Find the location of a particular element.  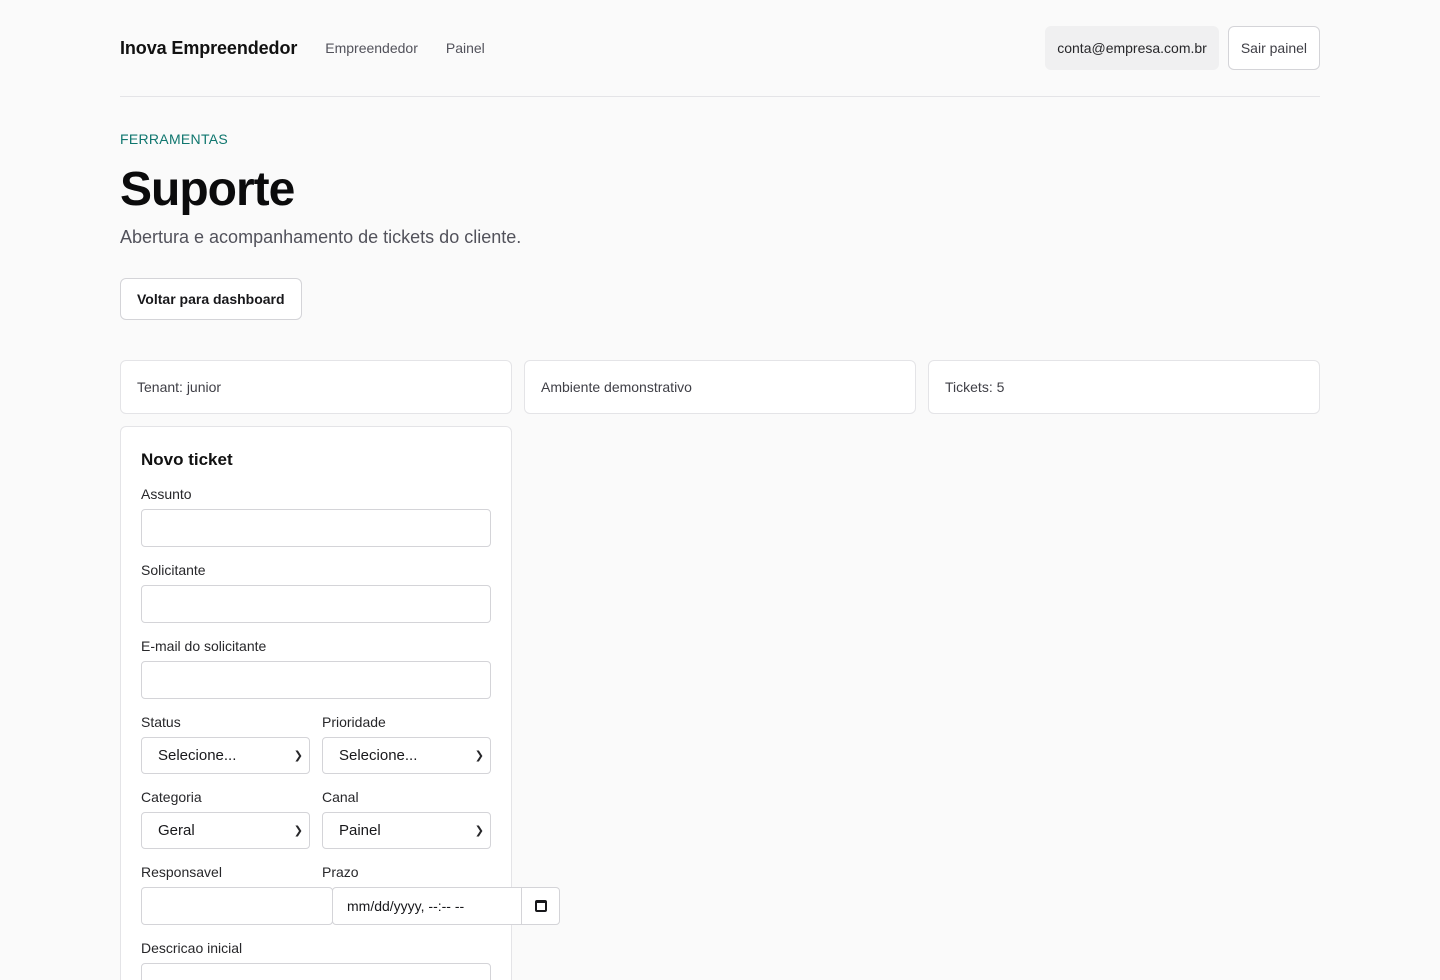

form-title: Novo ticket is located at coordinates (187, 459).